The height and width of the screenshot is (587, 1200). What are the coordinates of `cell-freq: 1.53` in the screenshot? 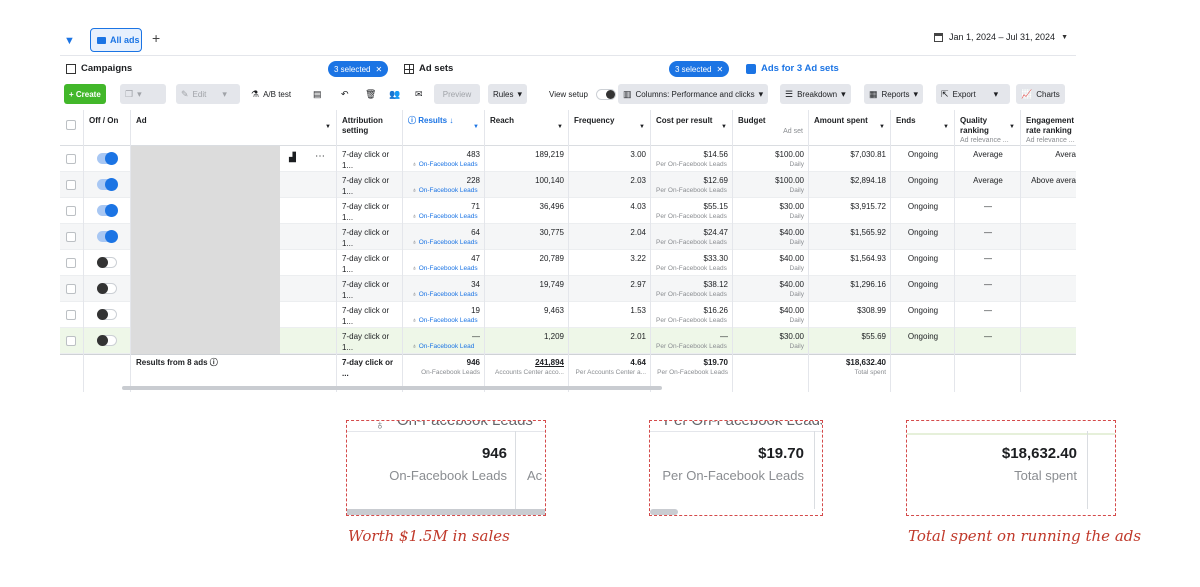 It's located at (610, 315).